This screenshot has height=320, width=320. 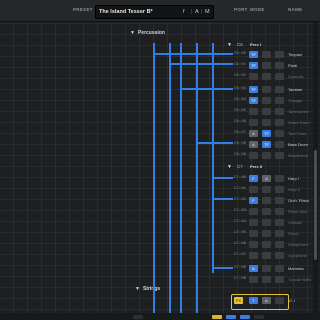 I want to click on preset-option-m: M, so click(x=207, y=12).